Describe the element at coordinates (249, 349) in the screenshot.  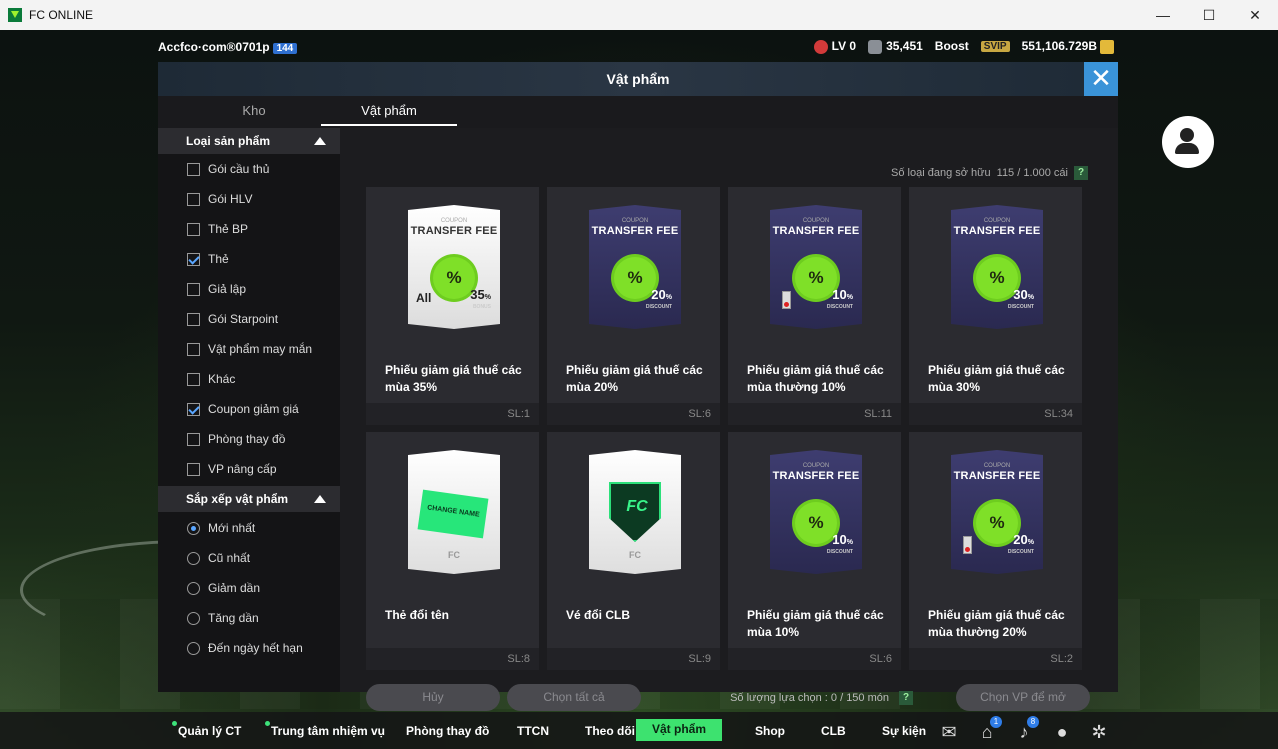
I see `product-type-option: Vật phẩm may mắn` at that location.